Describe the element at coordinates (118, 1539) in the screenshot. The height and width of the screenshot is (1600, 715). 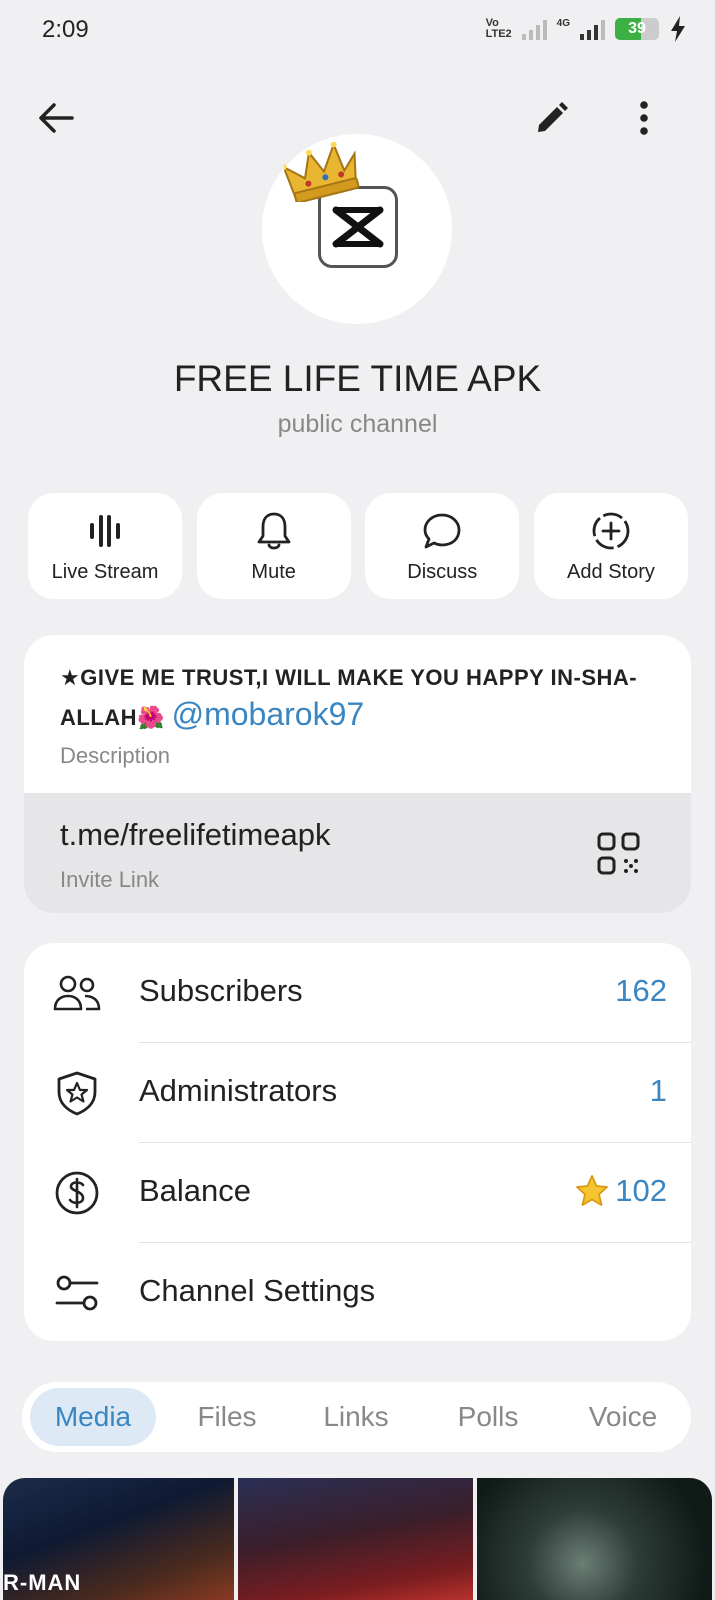
I see `media-thumbnail: R-MAN` at that location.